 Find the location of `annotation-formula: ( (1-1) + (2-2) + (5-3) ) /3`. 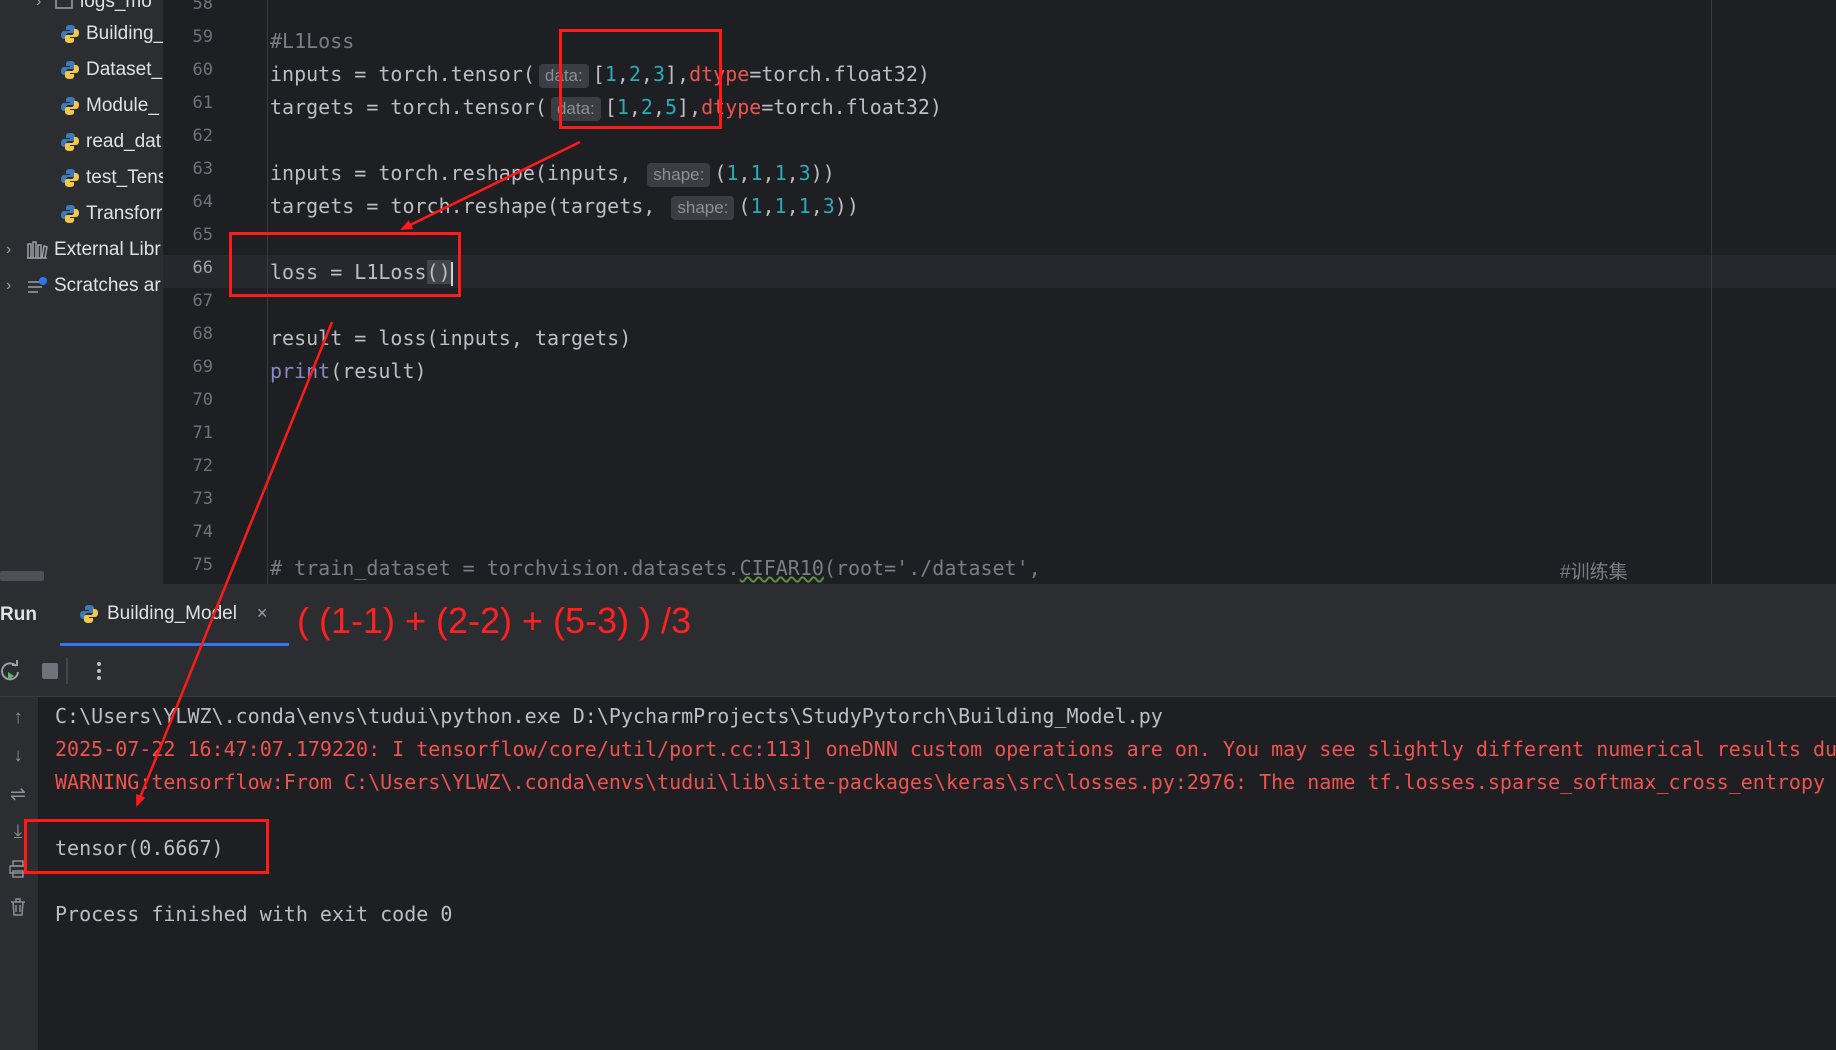

annotation-formula: ( (1-1) + (2-2) + (5-3) ) /3 is located at coordinates (494, 620).